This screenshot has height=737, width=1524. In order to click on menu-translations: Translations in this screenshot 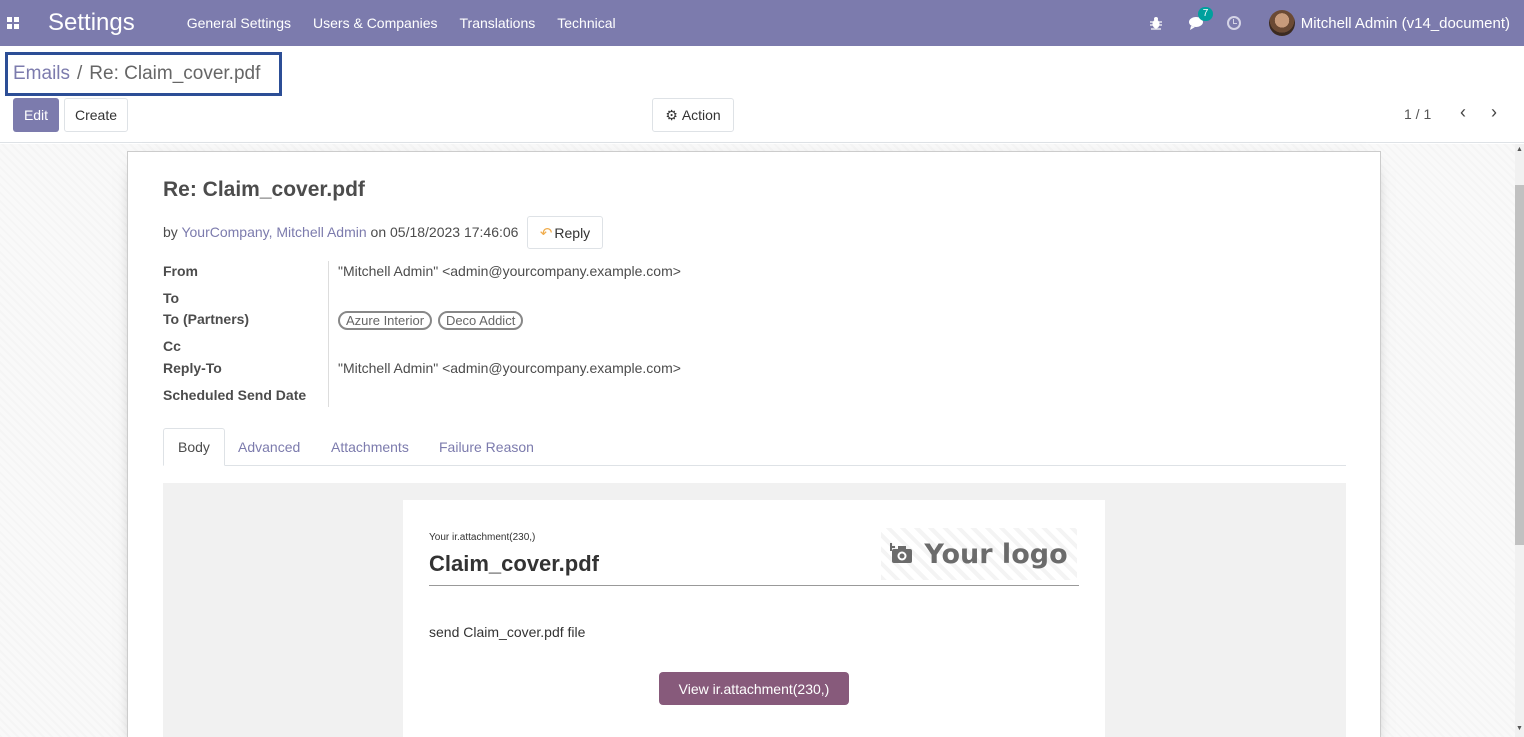, I will do `click(498, 23)`.